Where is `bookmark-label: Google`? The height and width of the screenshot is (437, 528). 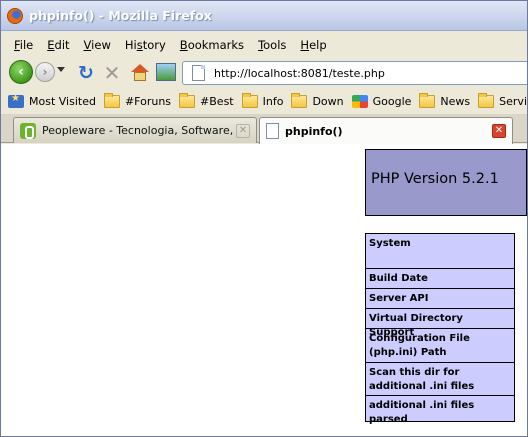 bookmark-label: Google is located at coordinates (392, 101).